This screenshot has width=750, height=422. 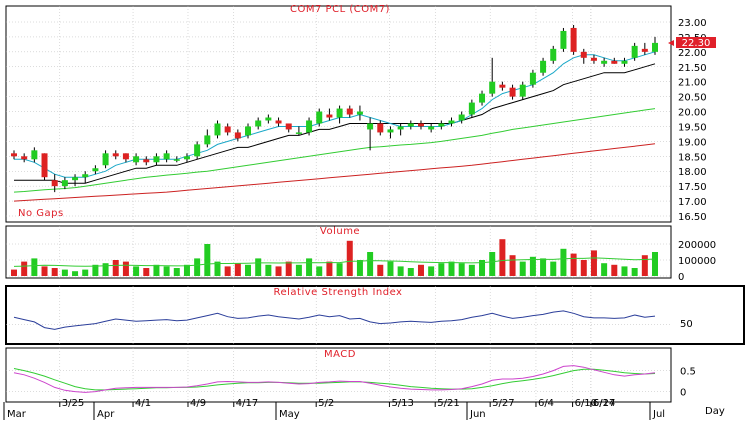 I want to click on macd-tick-label: 0, so click(x=683, y=393).